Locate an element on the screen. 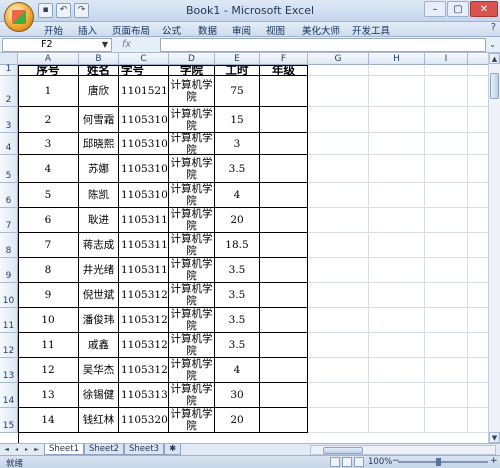 The image size is (500, 468). table-cell: 11053130 is located at coordinates (144, 395).